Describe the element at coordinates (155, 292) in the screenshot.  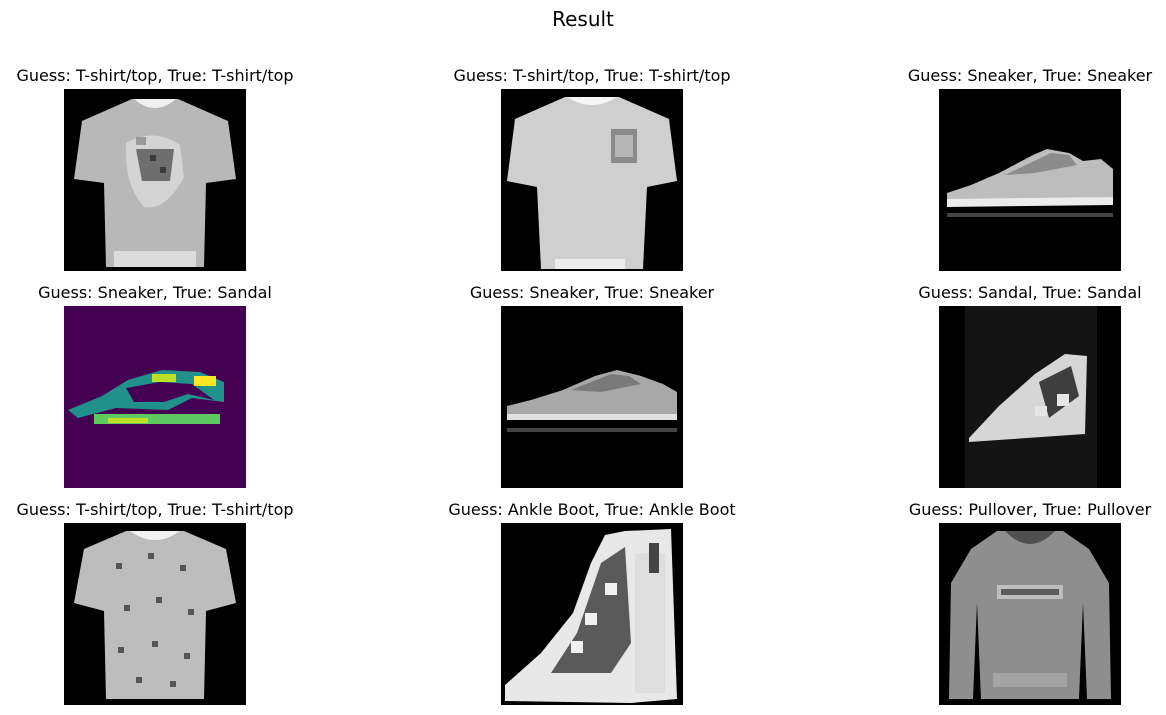
I see `panel-title: Guess: Sneaker, True: Sandal` at that location.